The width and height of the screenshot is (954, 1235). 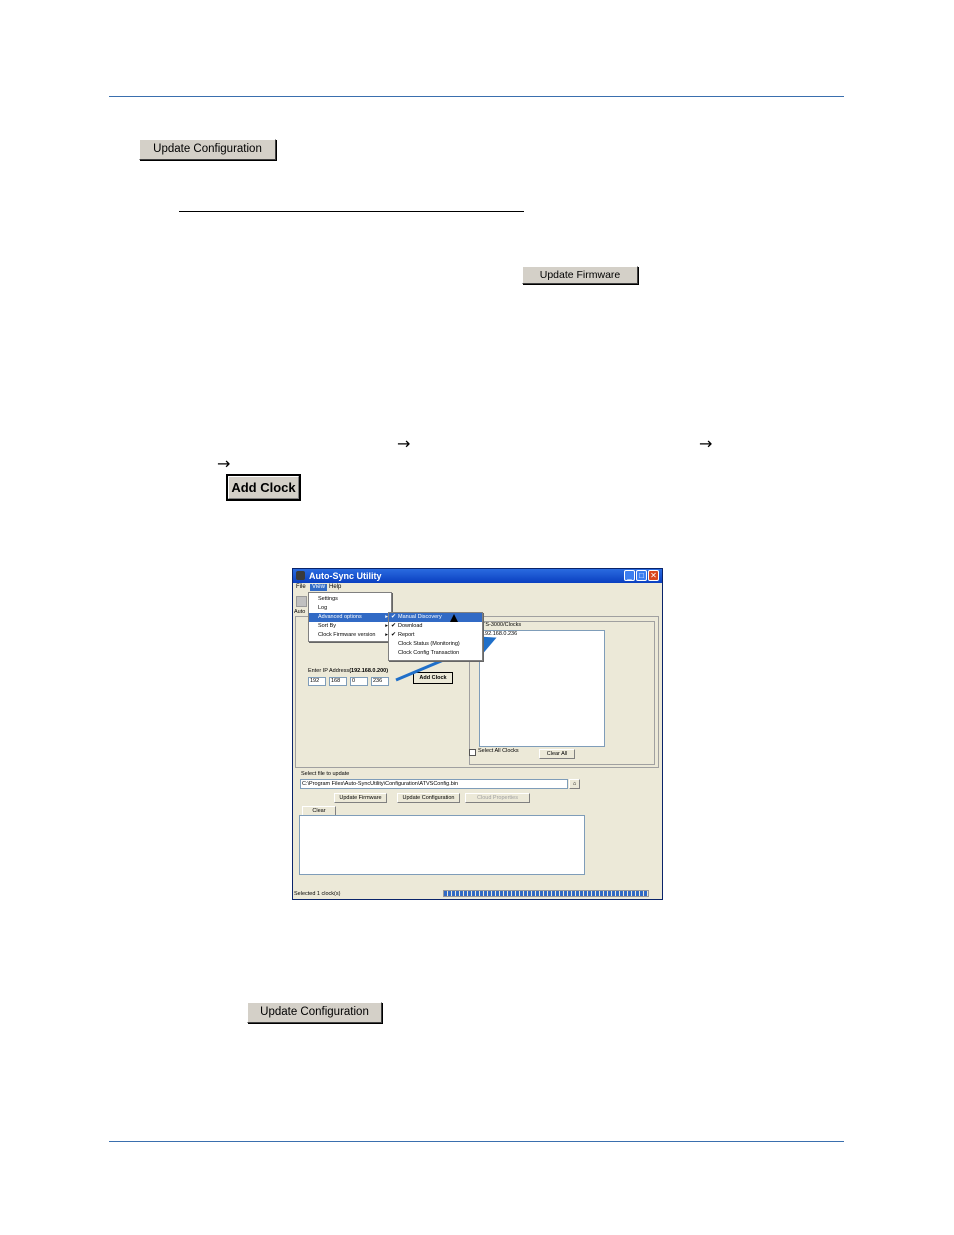 What do you see at coordinates (327, 626) in the screenshot?
I see `menu-sort-by-label: Sort By` at bounding box center [327, 626].